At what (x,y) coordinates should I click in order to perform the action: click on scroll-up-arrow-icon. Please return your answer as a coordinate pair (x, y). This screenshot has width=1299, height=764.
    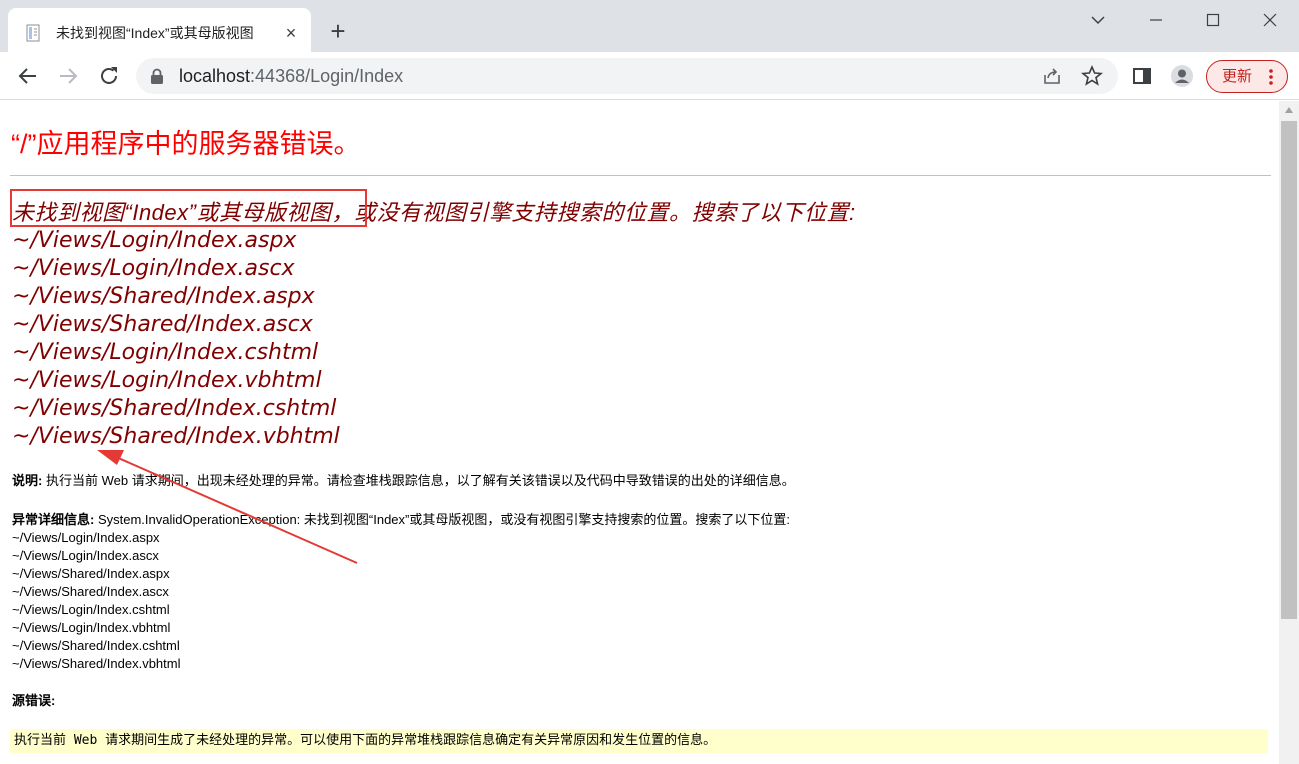
    Looking at the image, I should click on (1289, 110).